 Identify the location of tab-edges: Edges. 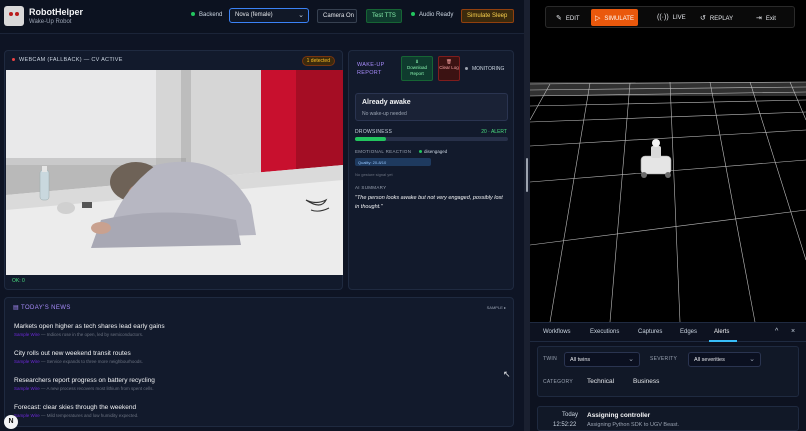
(688, 332).